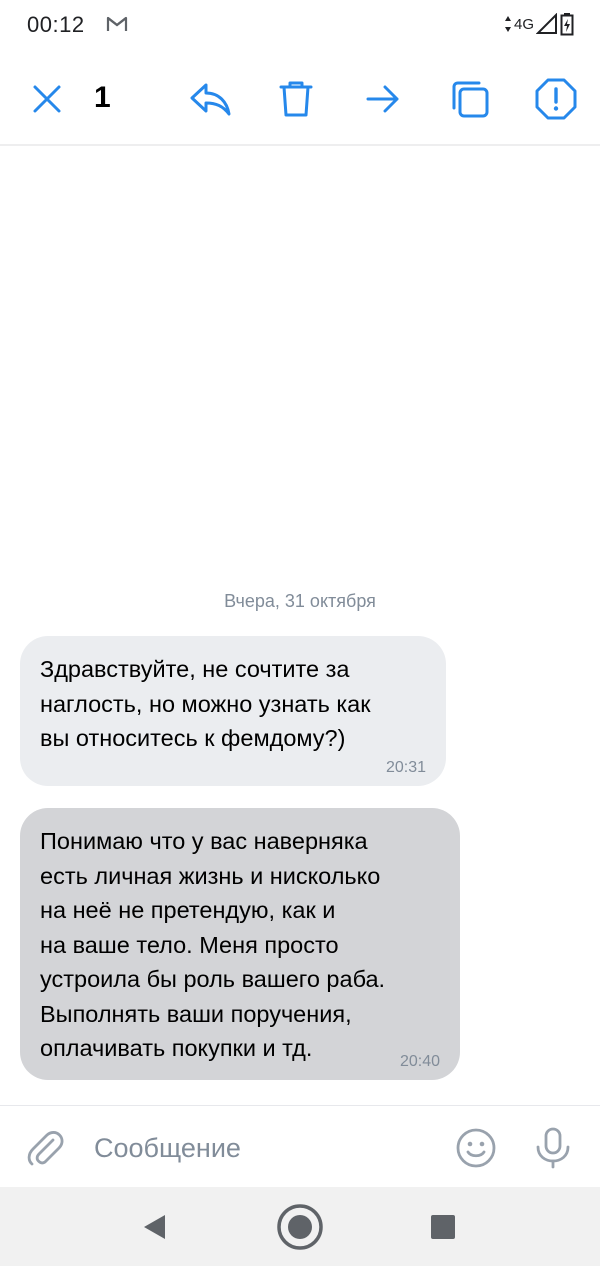 This screenshot has width=600, height=1266. I want to click on forward-icon, so click(382, 99).